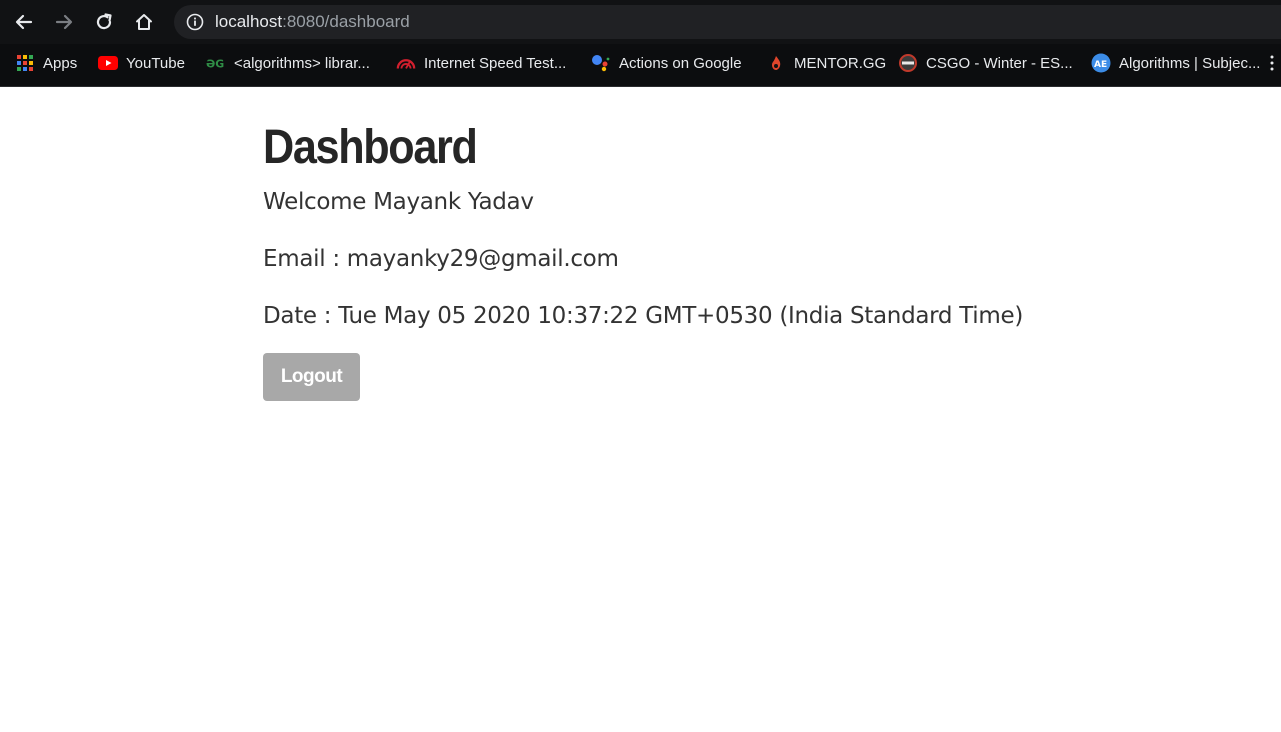 Image resolution: width=1281 pixels, height=732 pixels. I want to click on mentor-gg-icon, so click(776, 63).